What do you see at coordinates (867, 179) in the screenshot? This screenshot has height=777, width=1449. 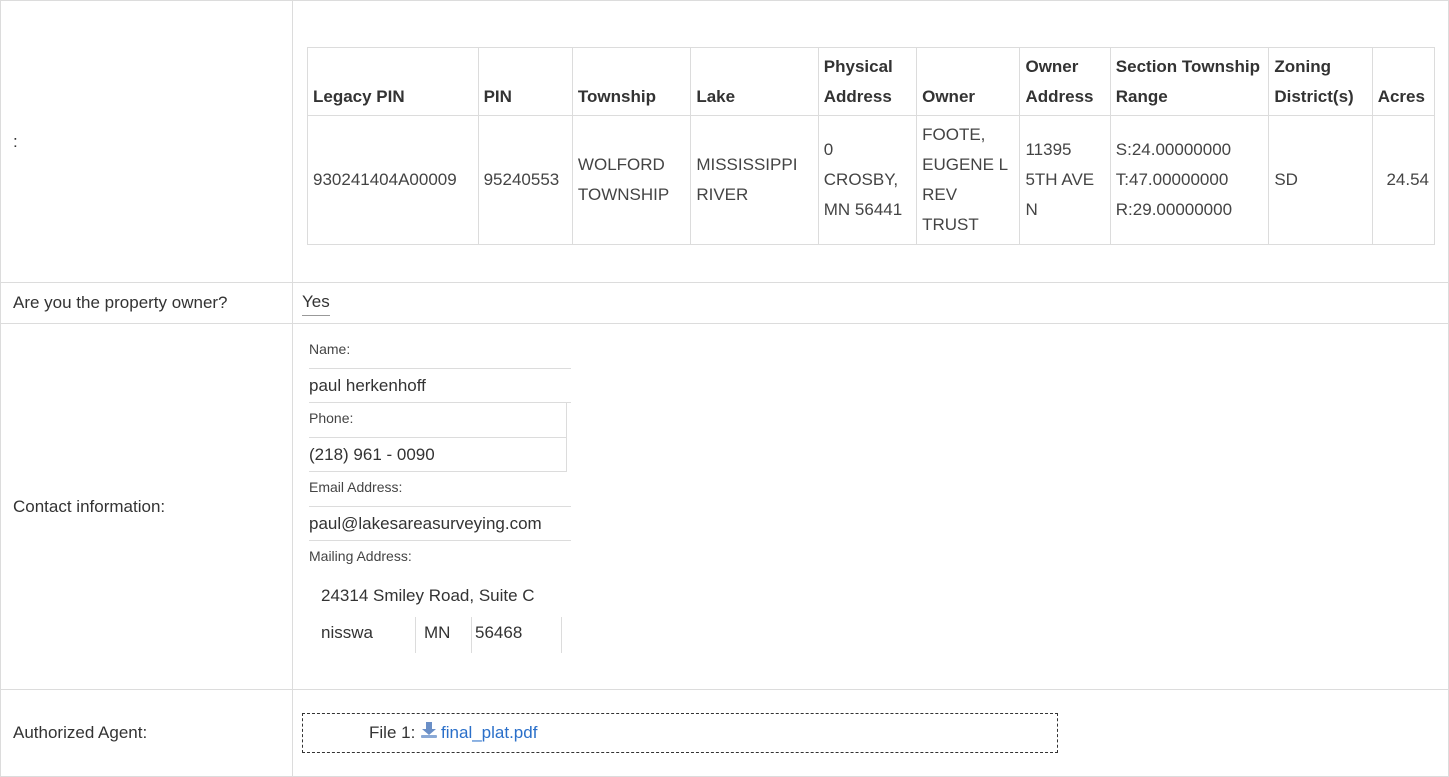 I see `cell-physical-address: 0 CROSBY, MN 56441` at bounding box center [867, 179].